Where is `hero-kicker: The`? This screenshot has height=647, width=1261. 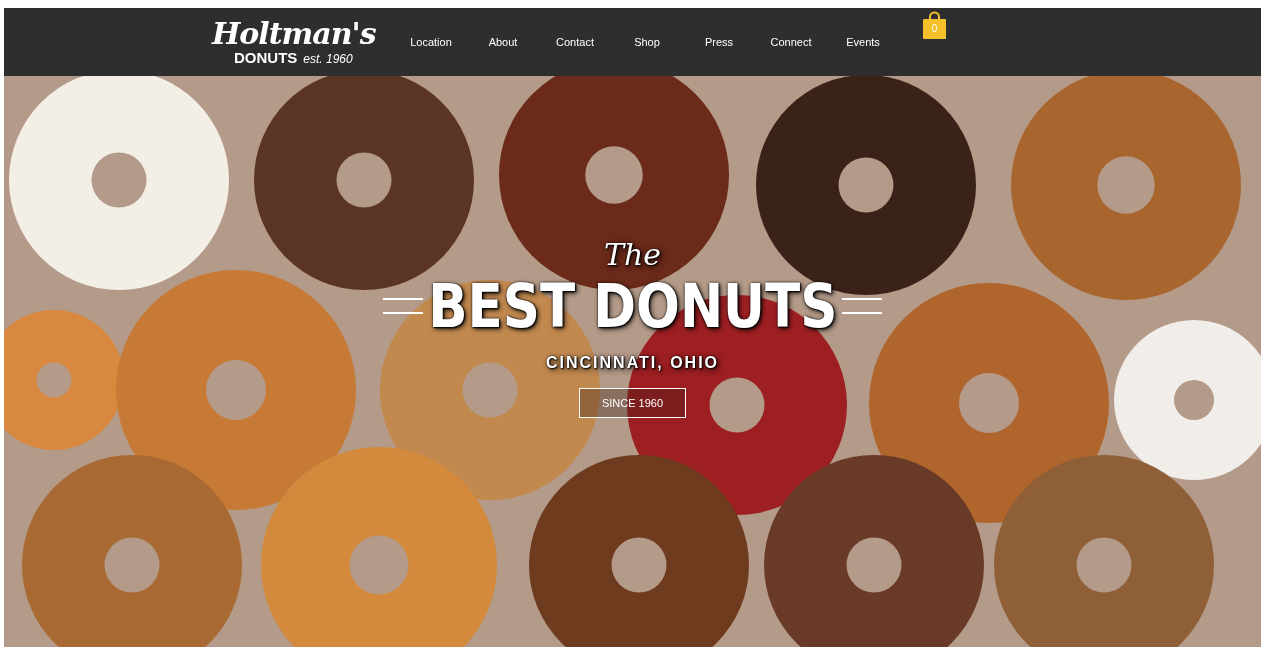
hero-kicker: The is located at coordinates (632, 255).